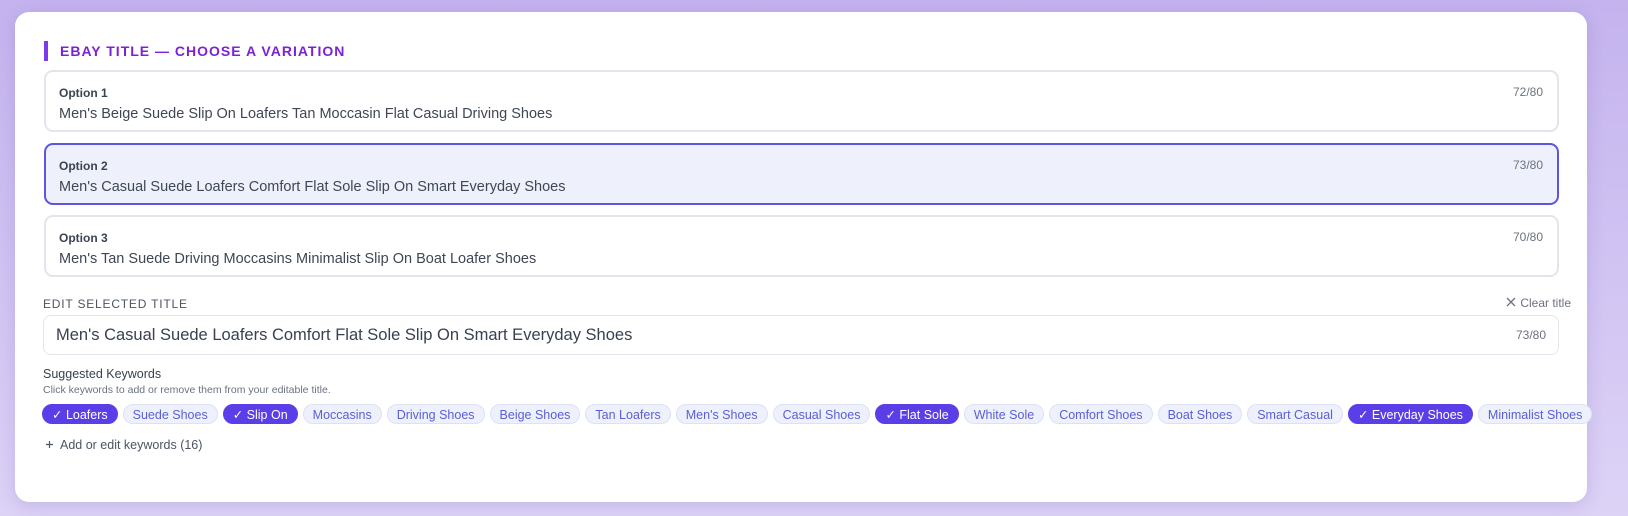  I want to click on option-char-count: 73/80, so click(1527, 165).